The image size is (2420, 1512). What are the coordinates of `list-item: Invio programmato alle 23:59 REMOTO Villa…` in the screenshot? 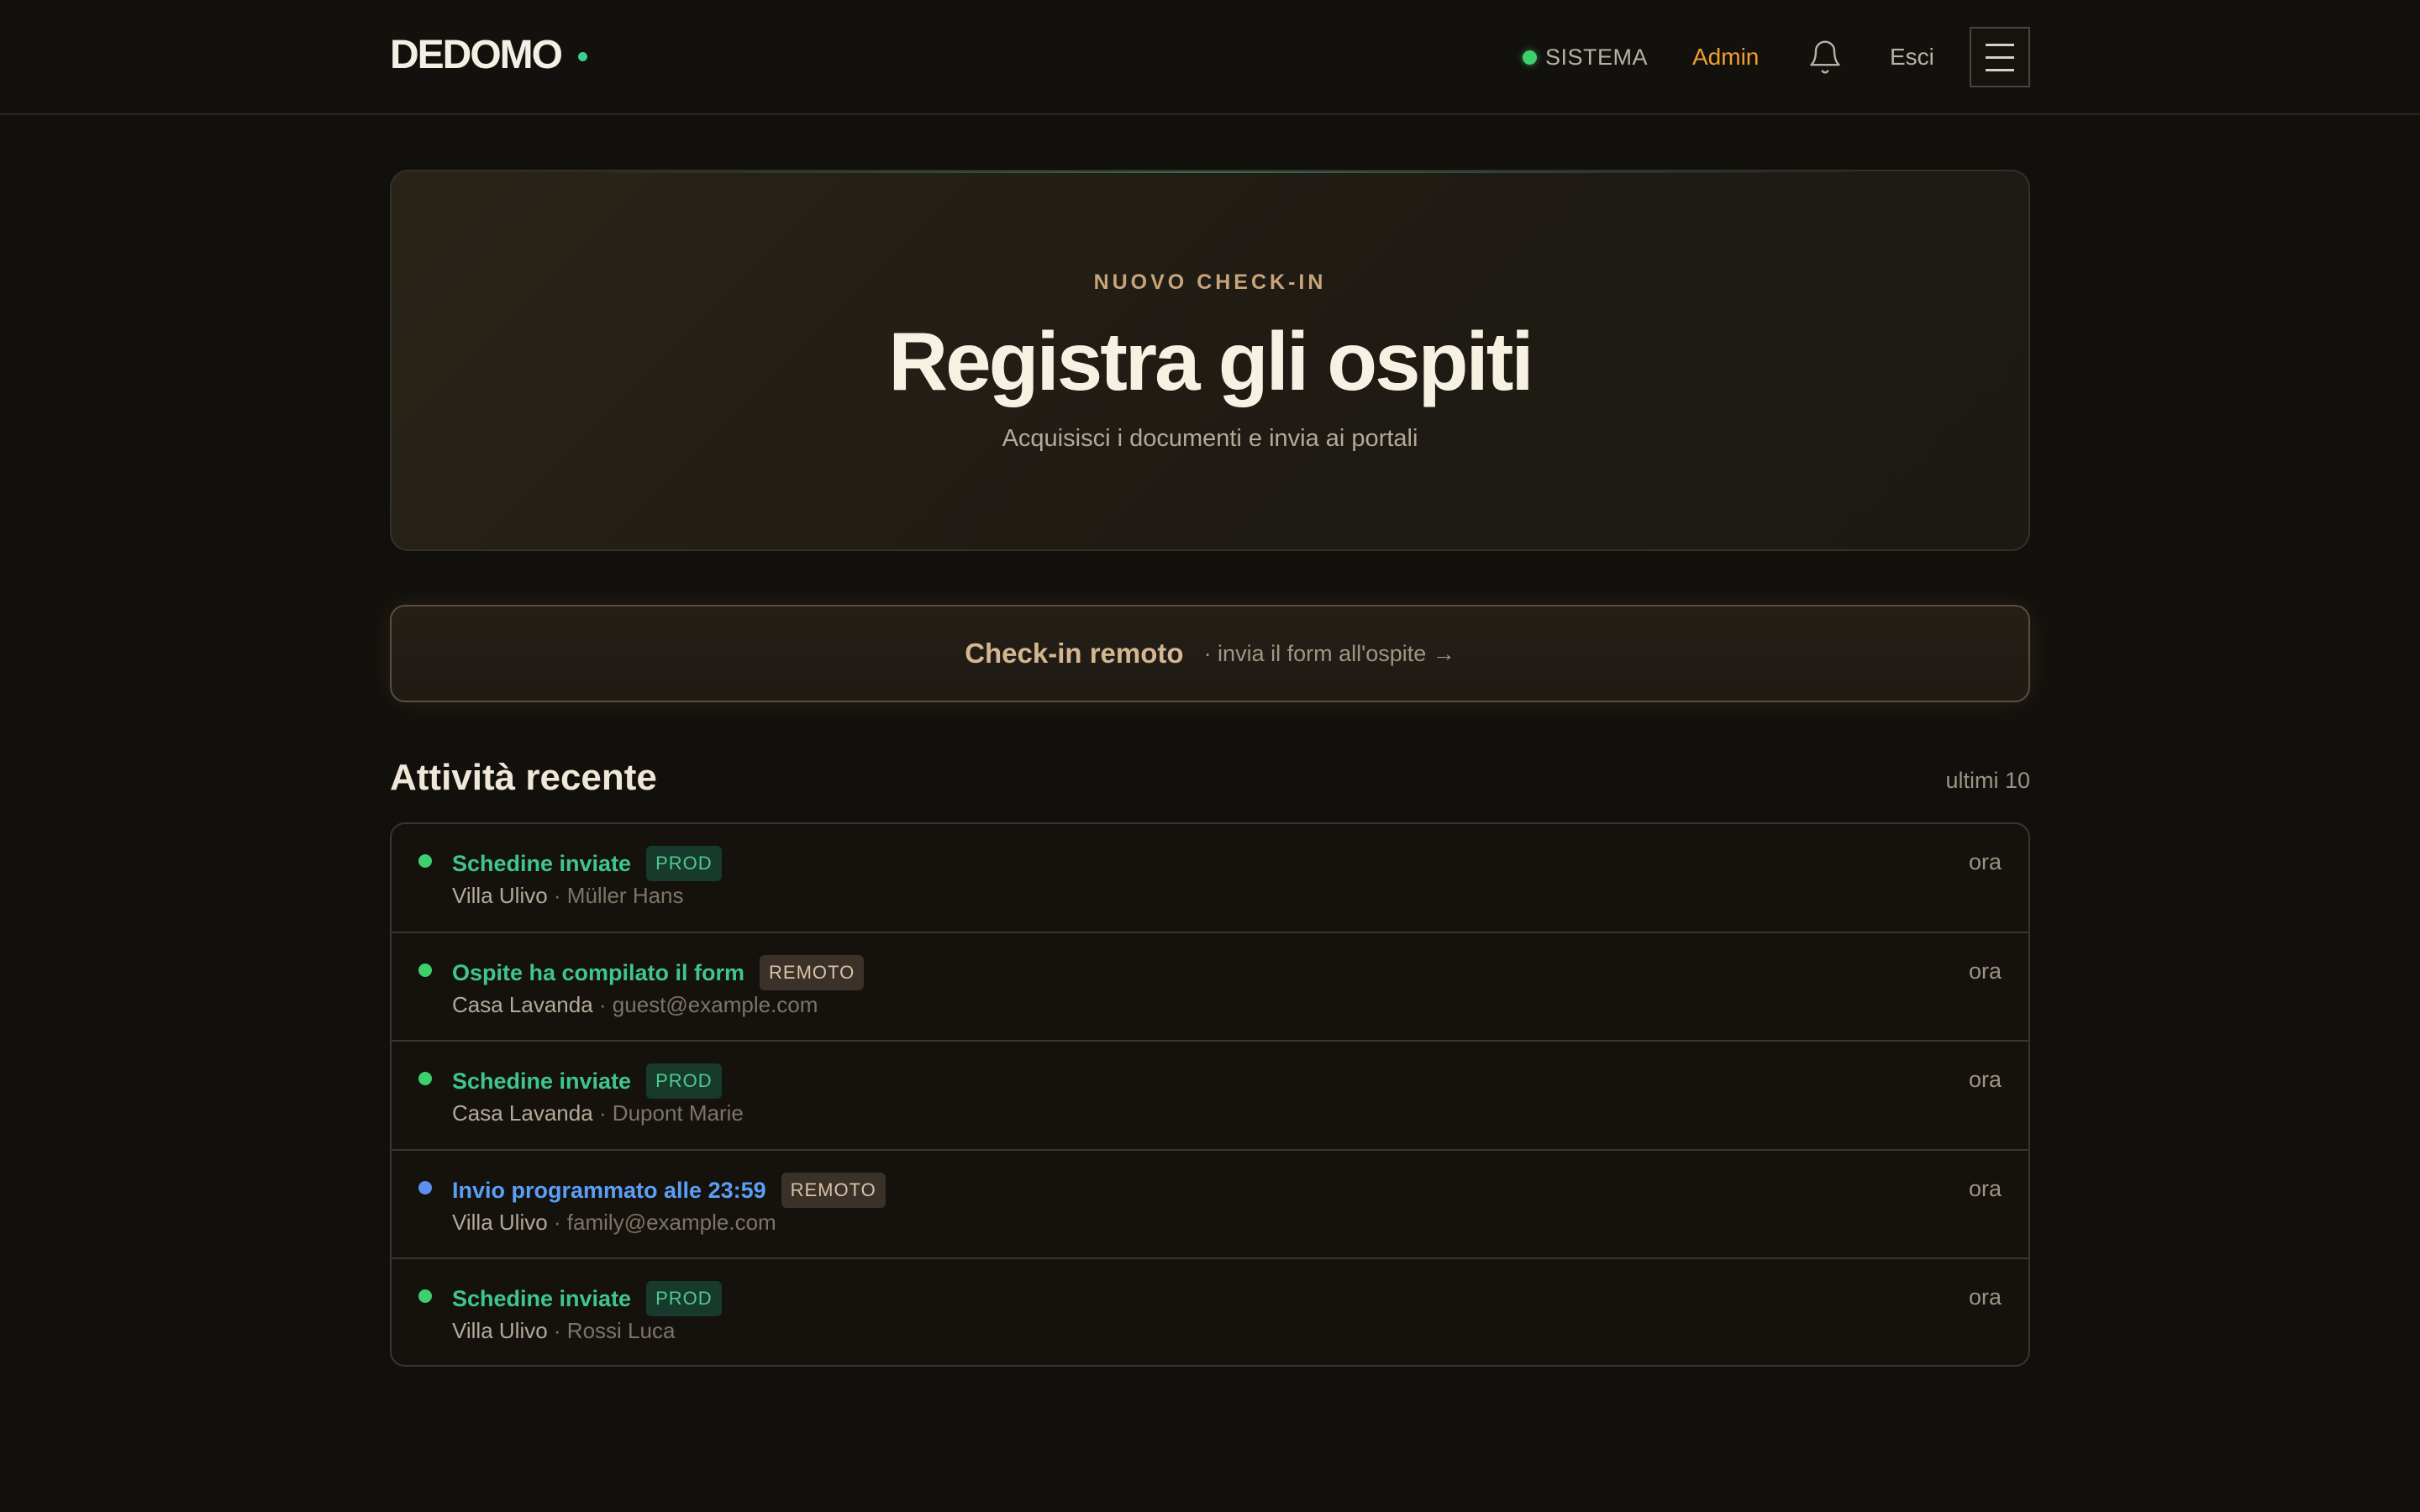 It's located at (1210, 1205).